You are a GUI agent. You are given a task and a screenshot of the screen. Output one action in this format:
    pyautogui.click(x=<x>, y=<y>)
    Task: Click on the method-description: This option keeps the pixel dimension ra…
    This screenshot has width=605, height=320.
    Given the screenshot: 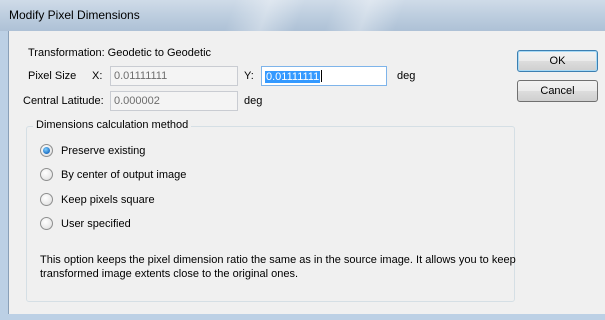 What is the action you would take?
    pyautogui.click(x=278, y=267)
    